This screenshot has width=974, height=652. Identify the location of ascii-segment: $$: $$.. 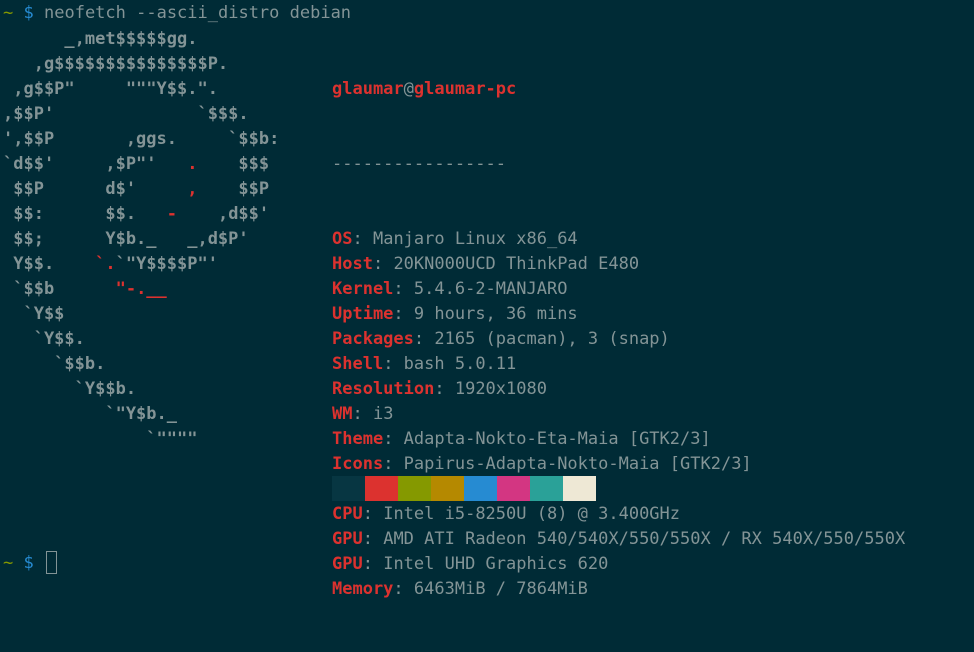
(85, 214).